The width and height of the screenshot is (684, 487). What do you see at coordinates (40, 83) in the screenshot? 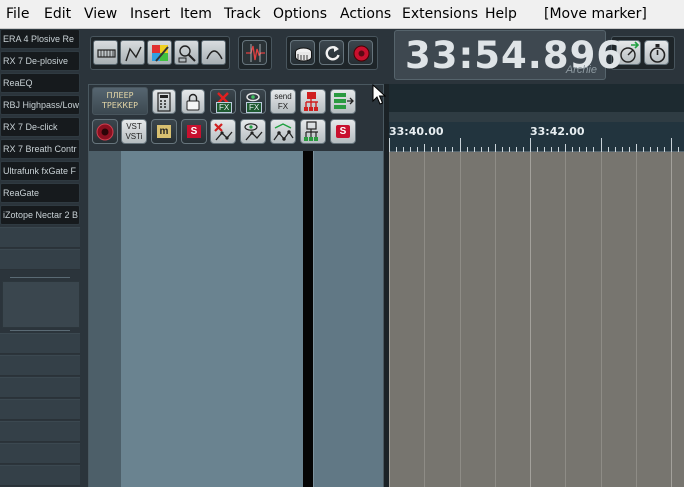
I see `fx-slot: ReaEQ` at bounding box center [40, 83].